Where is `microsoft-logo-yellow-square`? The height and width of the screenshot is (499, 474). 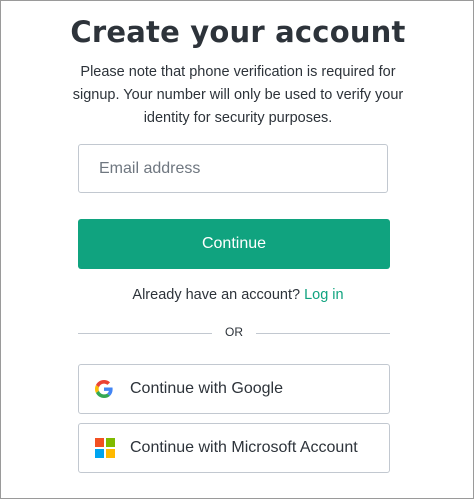
microsoft-logo-yellow-square is located at coordinates (110, 453).